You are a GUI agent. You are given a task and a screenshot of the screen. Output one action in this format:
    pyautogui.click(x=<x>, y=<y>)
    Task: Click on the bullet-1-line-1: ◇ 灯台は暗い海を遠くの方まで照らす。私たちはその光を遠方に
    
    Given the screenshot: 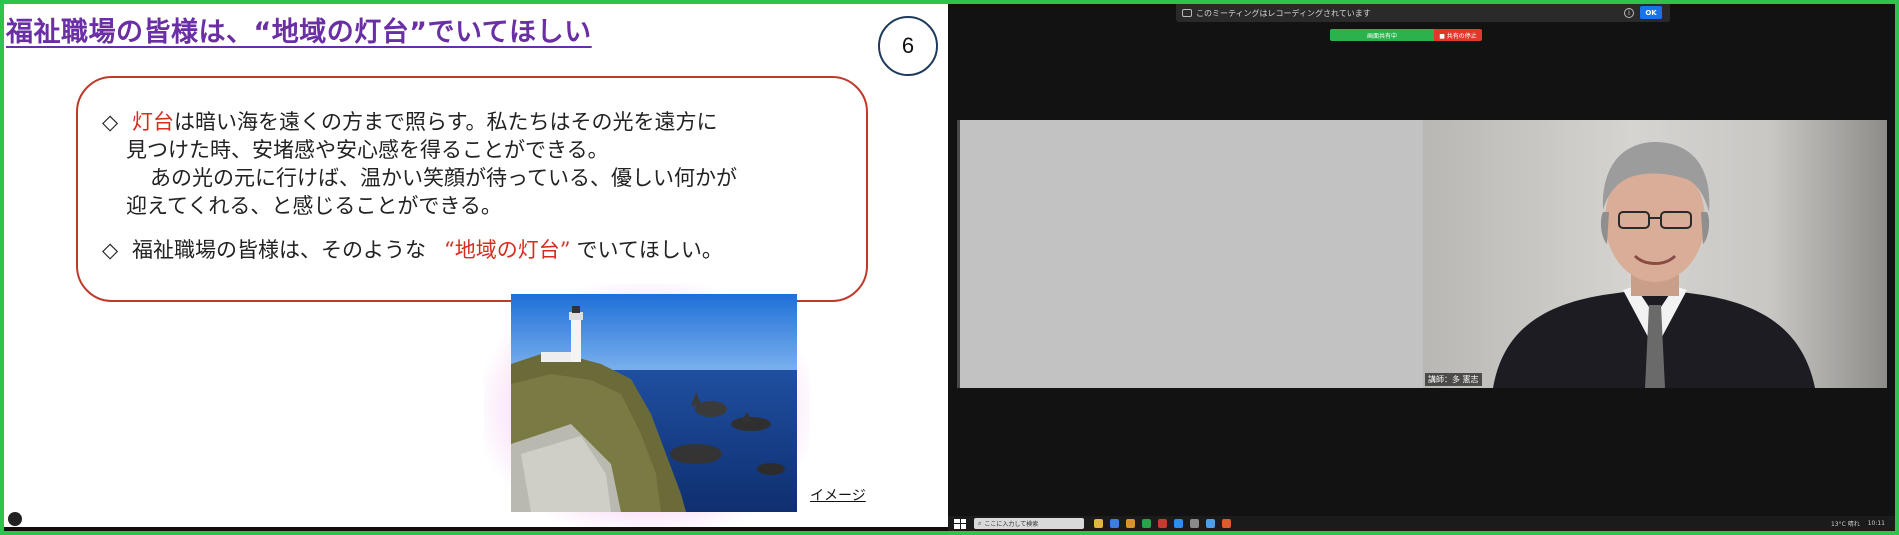 What is the action you would take?
    pyautogui.click(x=409, y=122)
    